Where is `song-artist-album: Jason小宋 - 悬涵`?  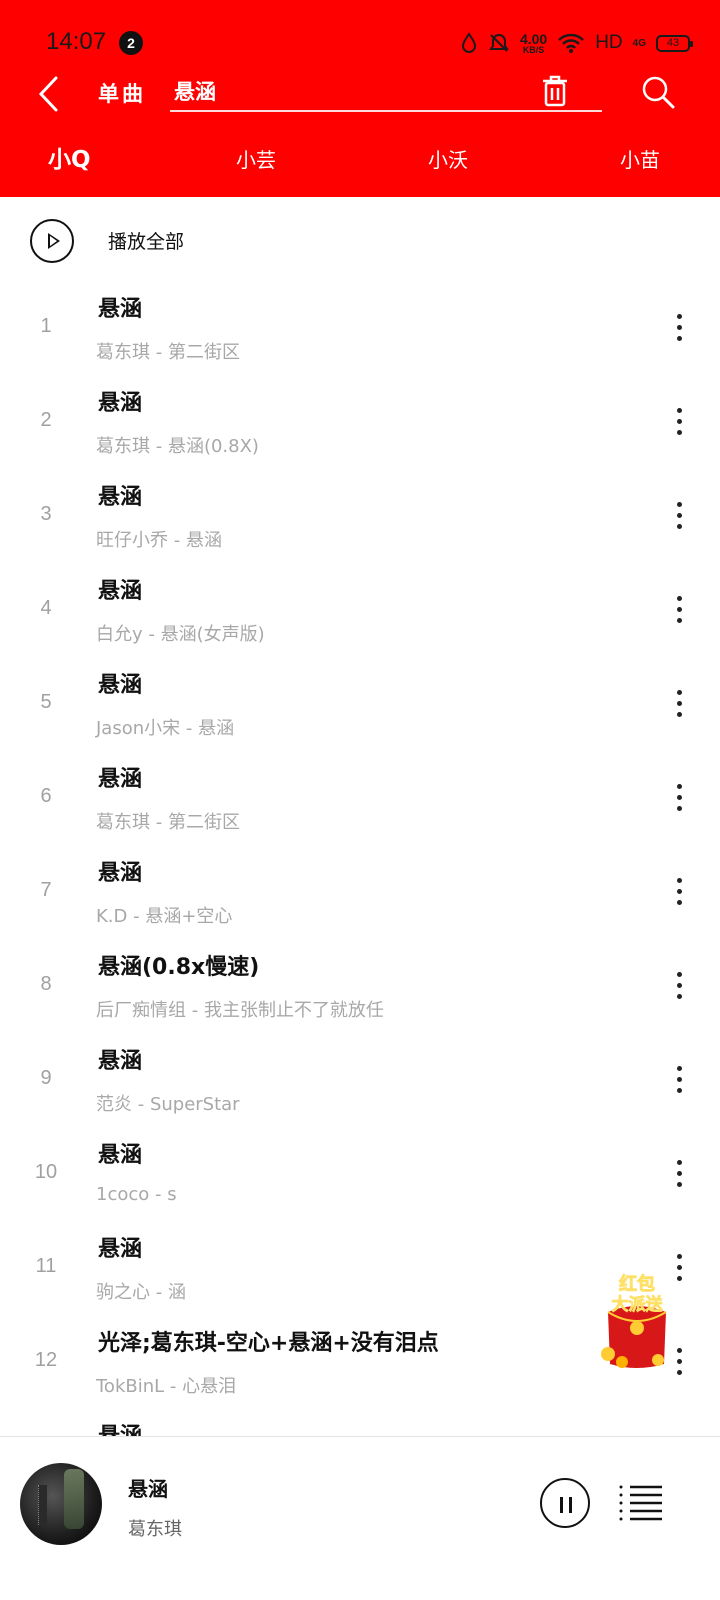
song-artist-album: Jason小宋 - 悬涵 is located at coordinates (165, 728).